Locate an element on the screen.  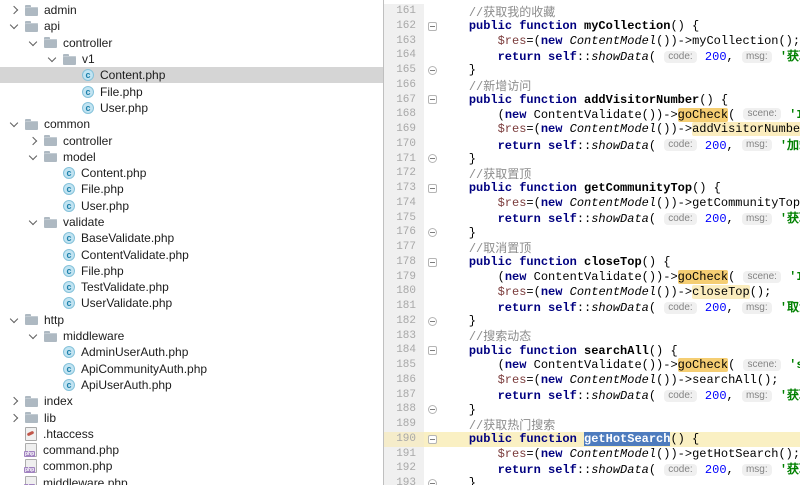
code-text: public function closeTop() { is located at coordinates (620, 262).